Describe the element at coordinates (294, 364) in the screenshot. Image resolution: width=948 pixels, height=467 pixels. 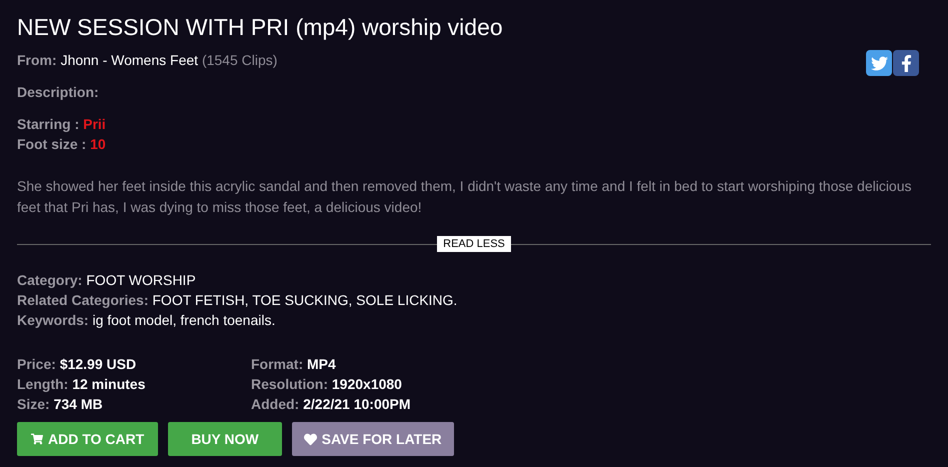
I see `detail-line: Format: MP4` at that location.